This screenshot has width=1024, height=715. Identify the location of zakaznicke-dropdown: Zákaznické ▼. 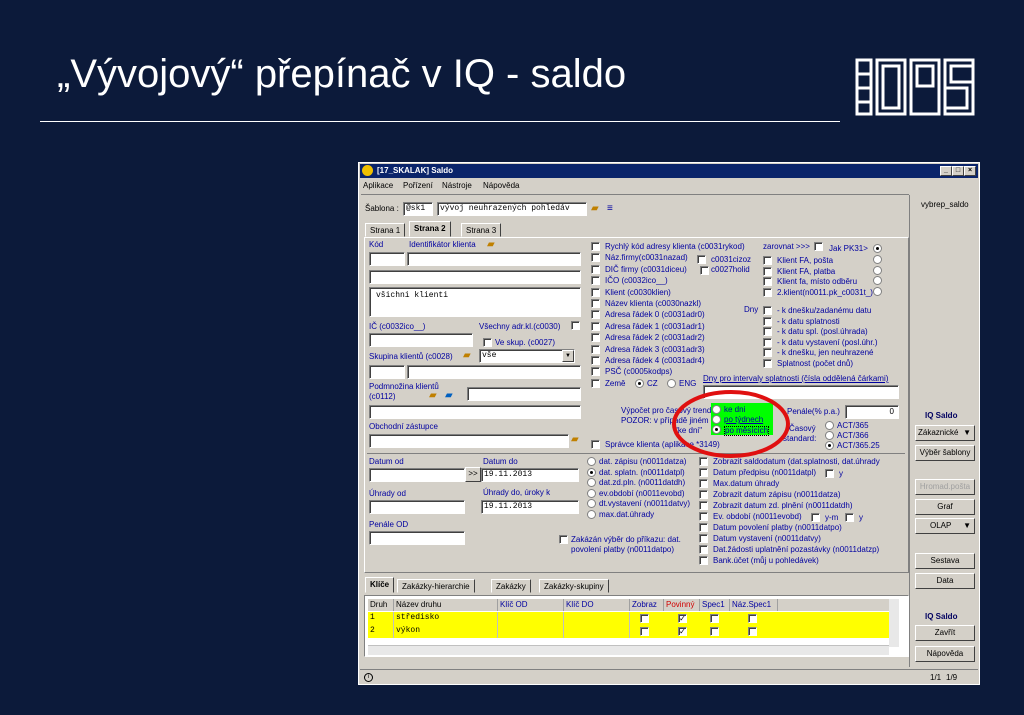
(945, 433).